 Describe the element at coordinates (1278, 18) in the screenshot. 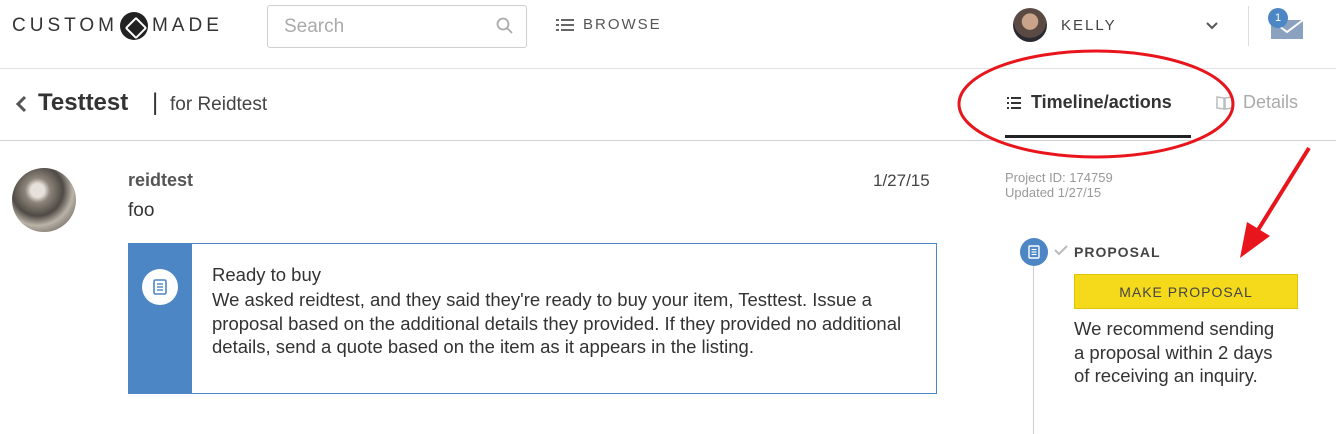

I see `notification-badge: 1` at that location.